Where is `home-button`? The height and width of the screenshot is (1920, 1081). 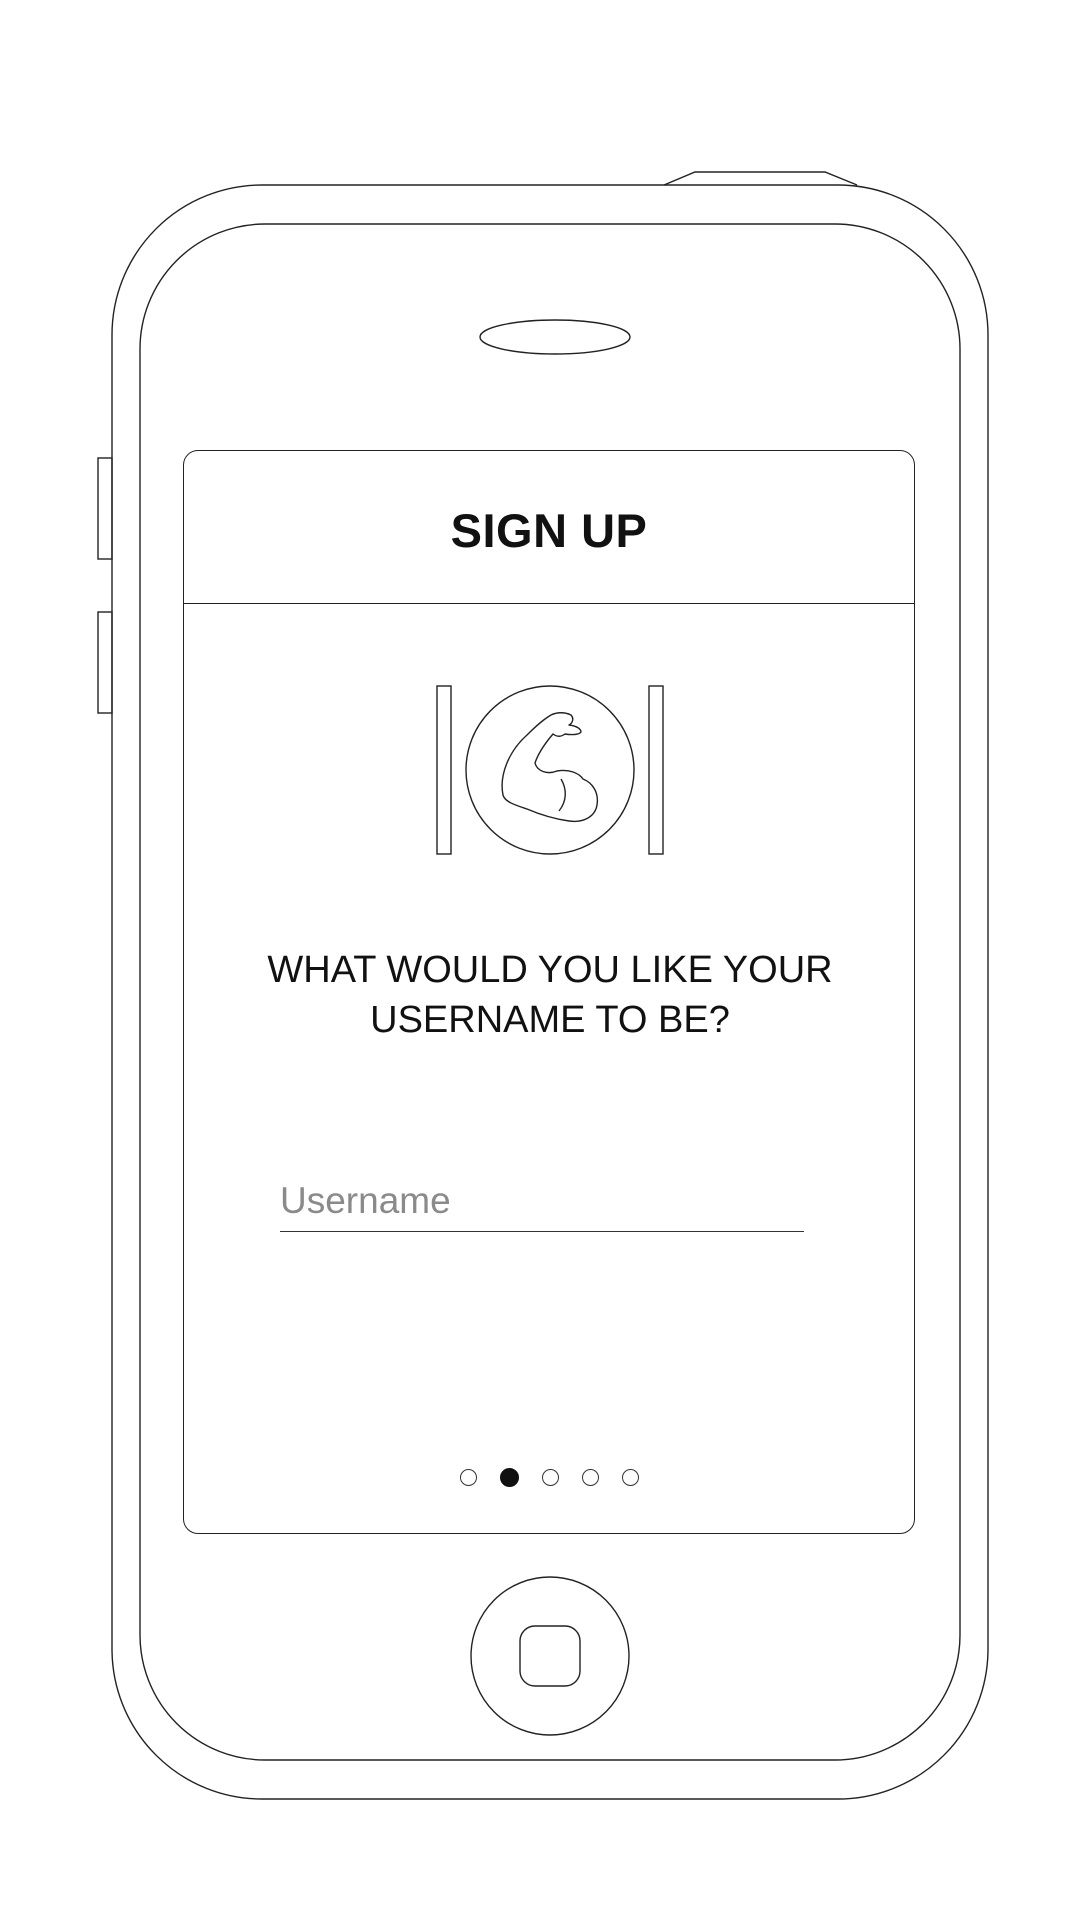 home-button is located at coordinates (550, 1656).